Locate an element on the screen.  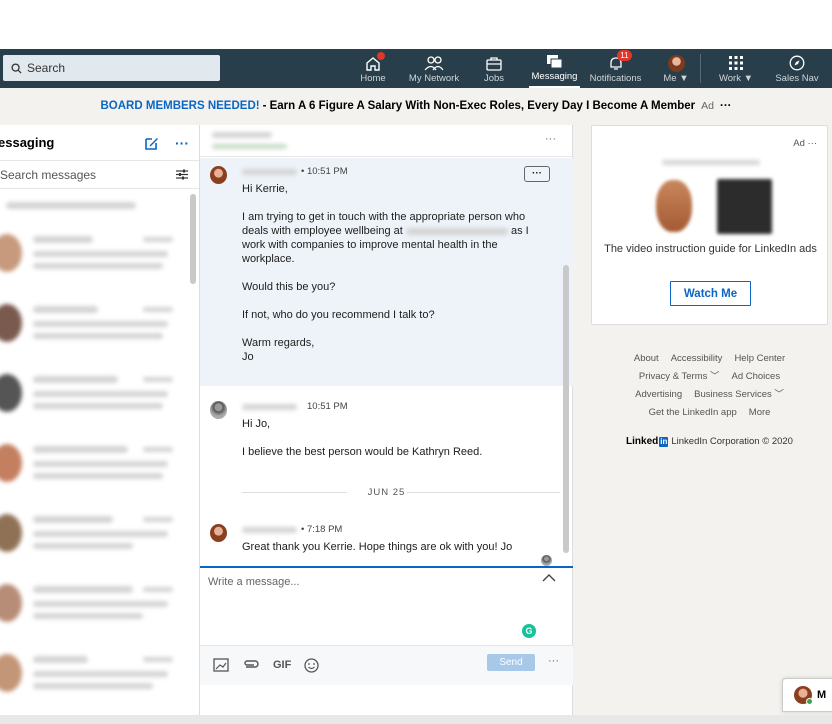
message-text: Warm regards, is located at coordinates (278, 343).